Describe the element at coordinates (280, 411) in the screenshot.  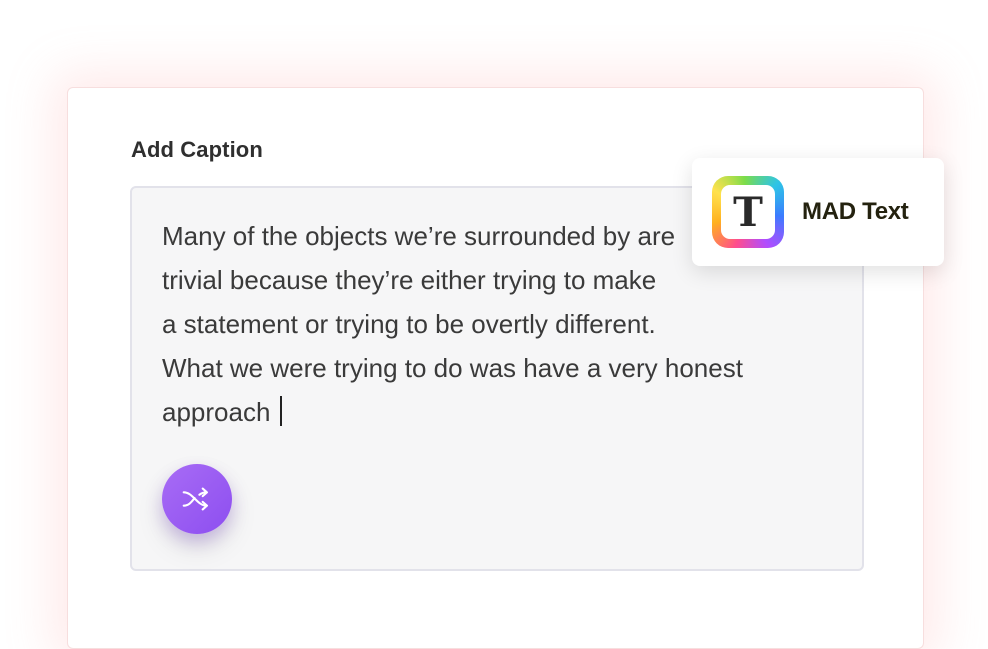
I see `text-cursor` at that location.